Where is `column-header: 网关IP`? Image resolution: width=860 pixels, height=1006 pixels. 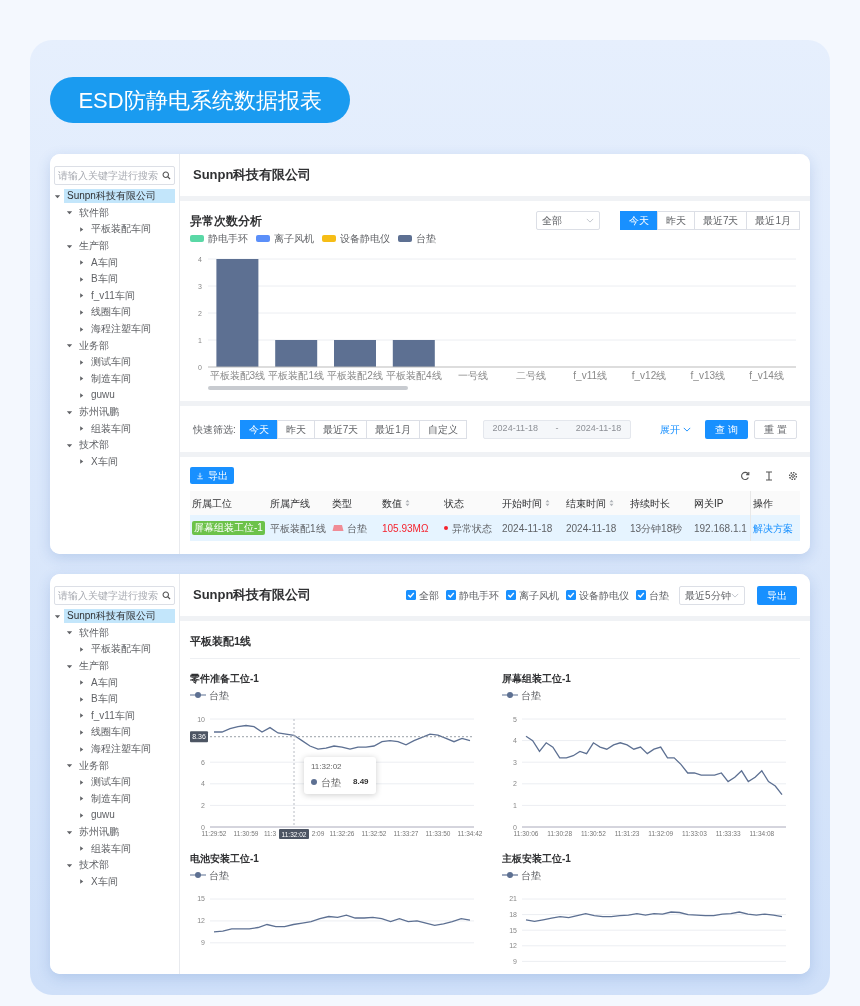
column-header: 网关IP is located at coordinates (709, 503).